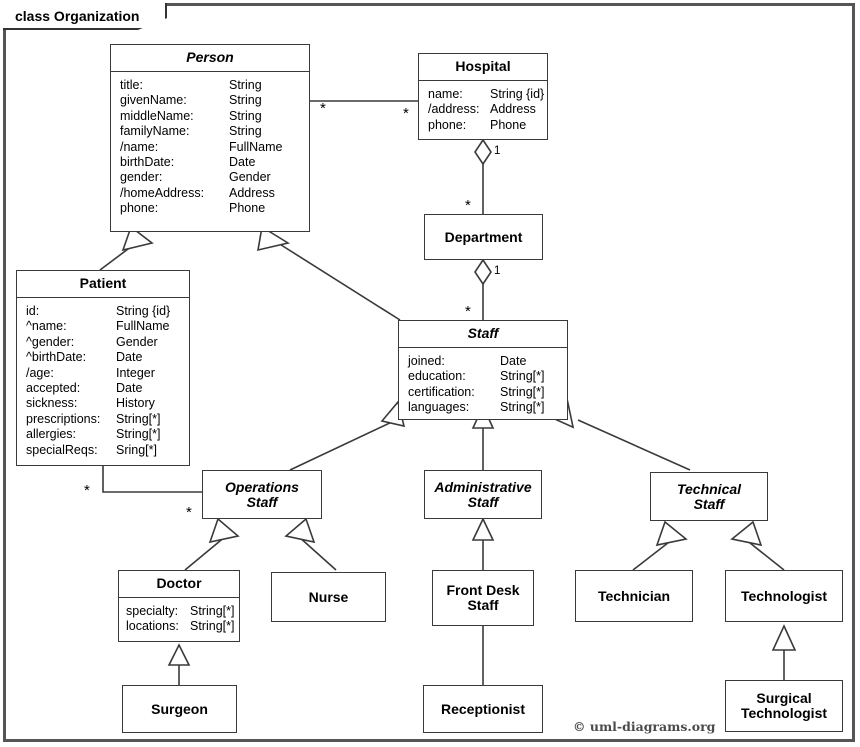 This screenshot has width=860, height=747. Describe the element at coordinates (189, 512) in the screenshot. I see `multiplicity-patient-opsstaff-opsstaff-end: *` at that location.